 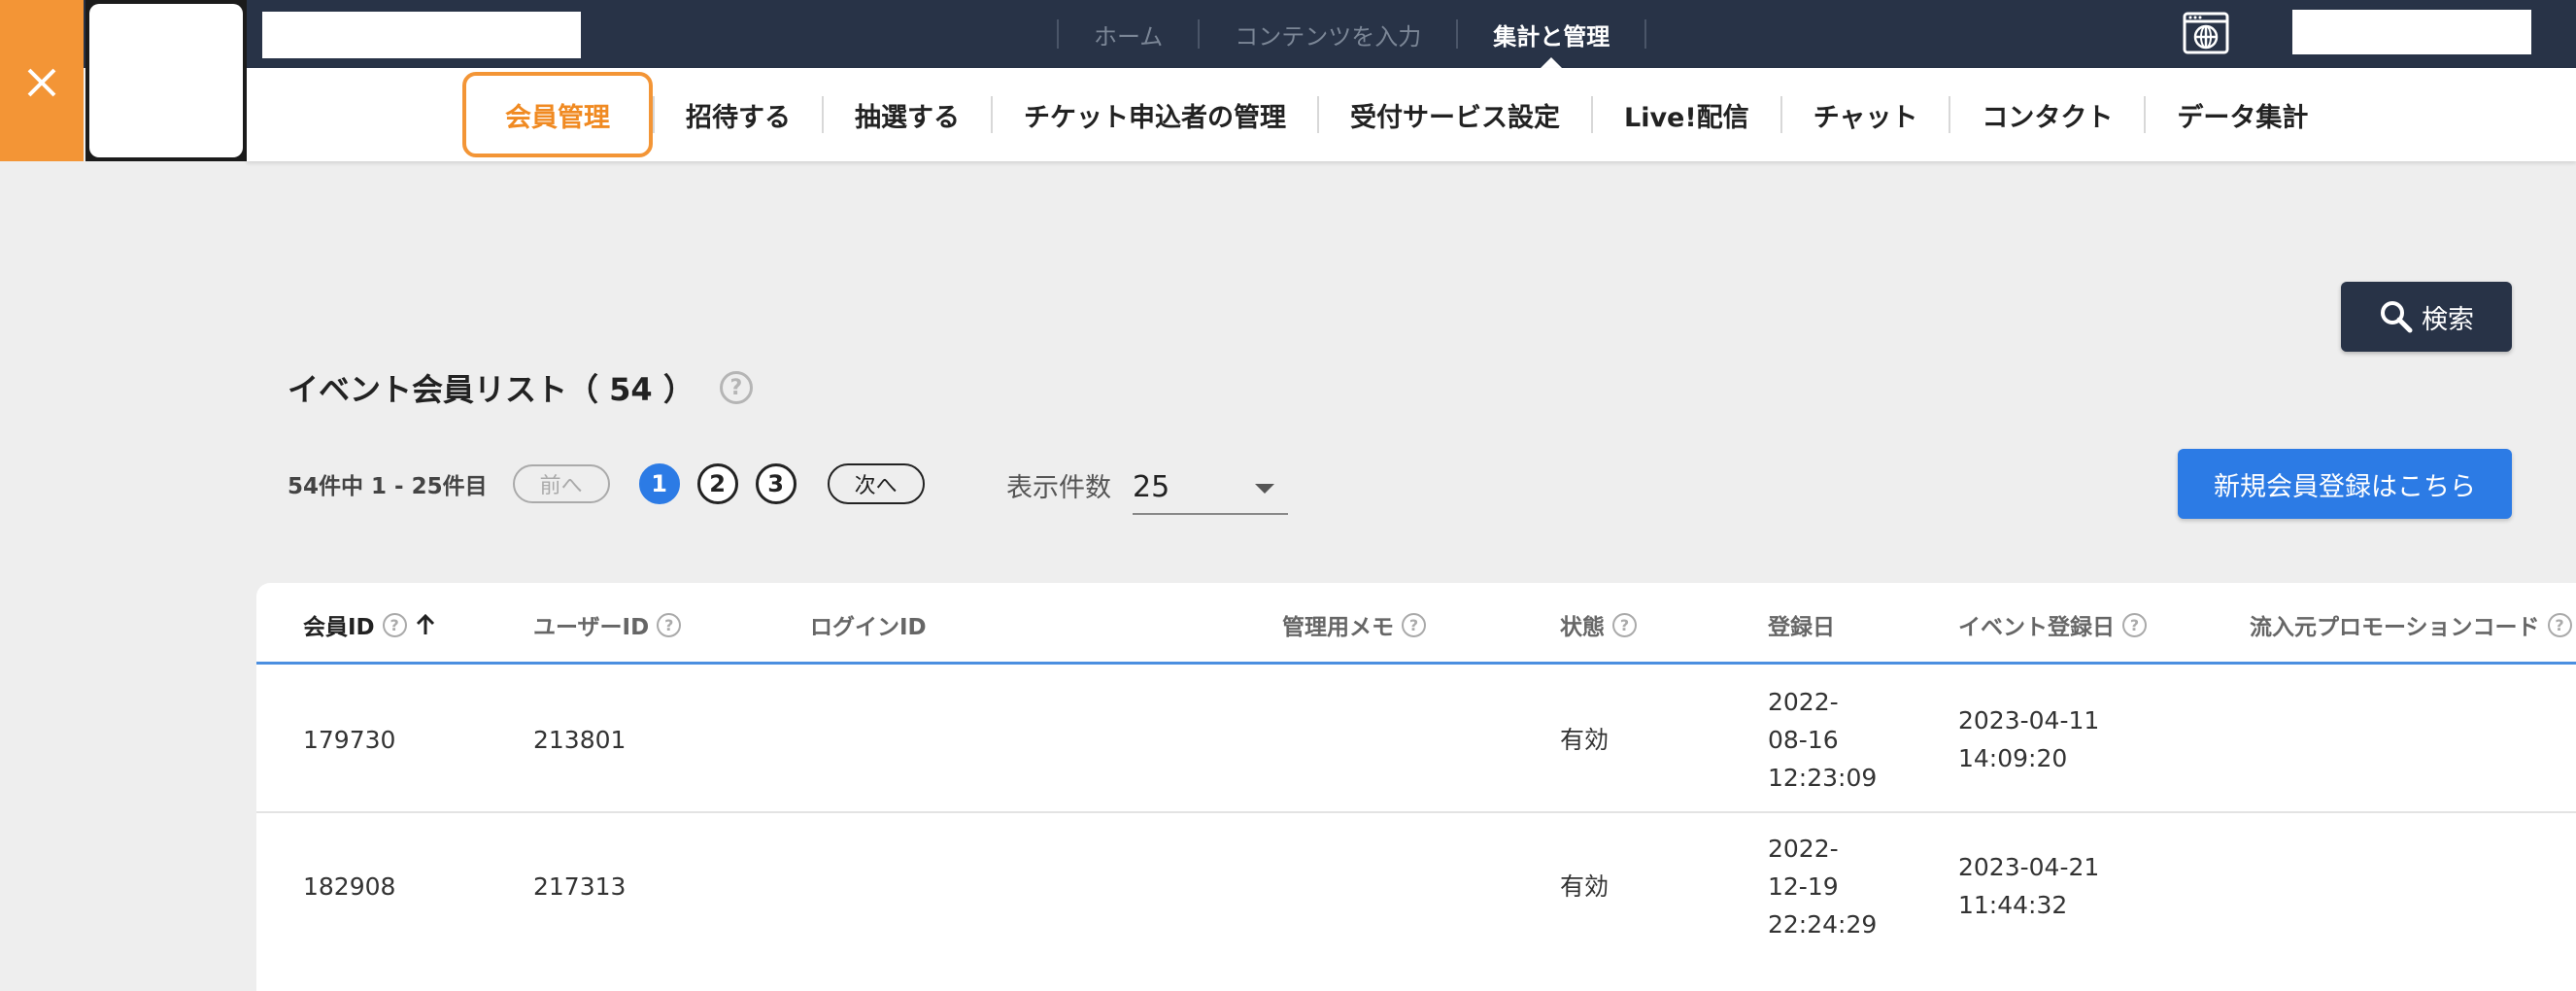 I want to click on column-header-user-id: ユーザーID ?, so click(x=607, y=624).